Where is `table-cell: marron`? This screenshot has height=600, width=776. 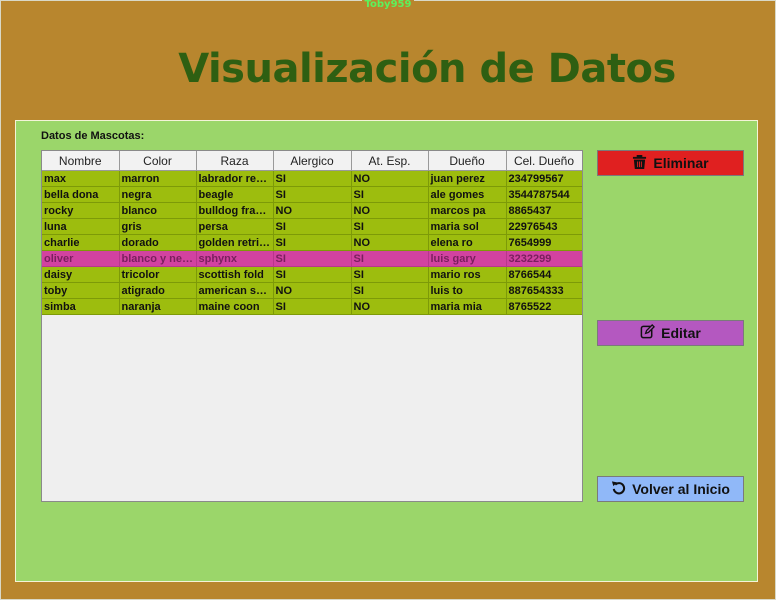 table-cell: marron is located at coordinates (158, 178).